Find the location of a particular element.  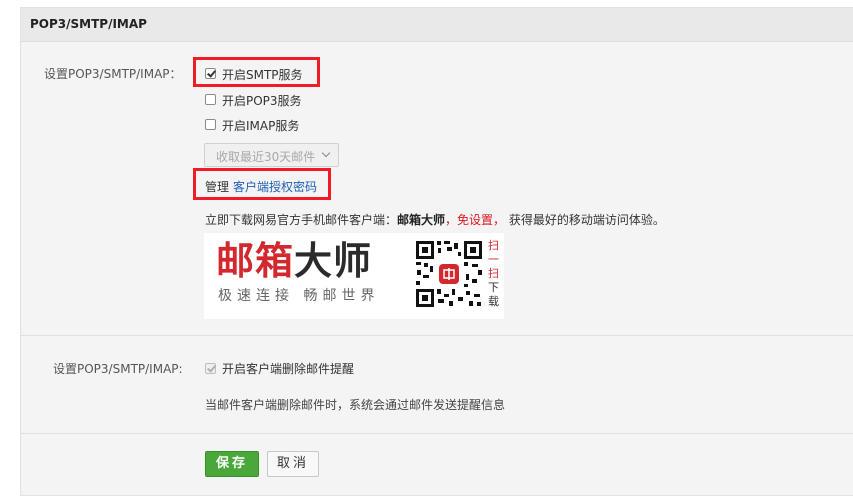

promo-highlight: ，免设置， is located at coordinates (475, 220).